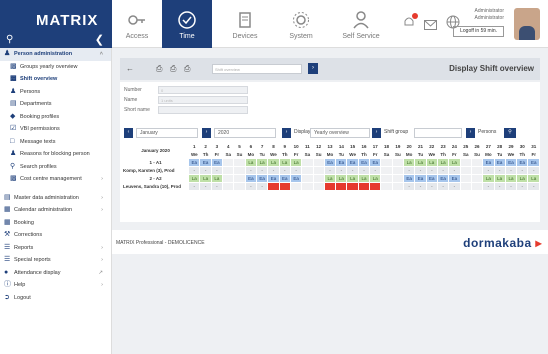 The width and height of the screenshot is (548, 354). I want to click on persons-button: ›, so click(470, 133).